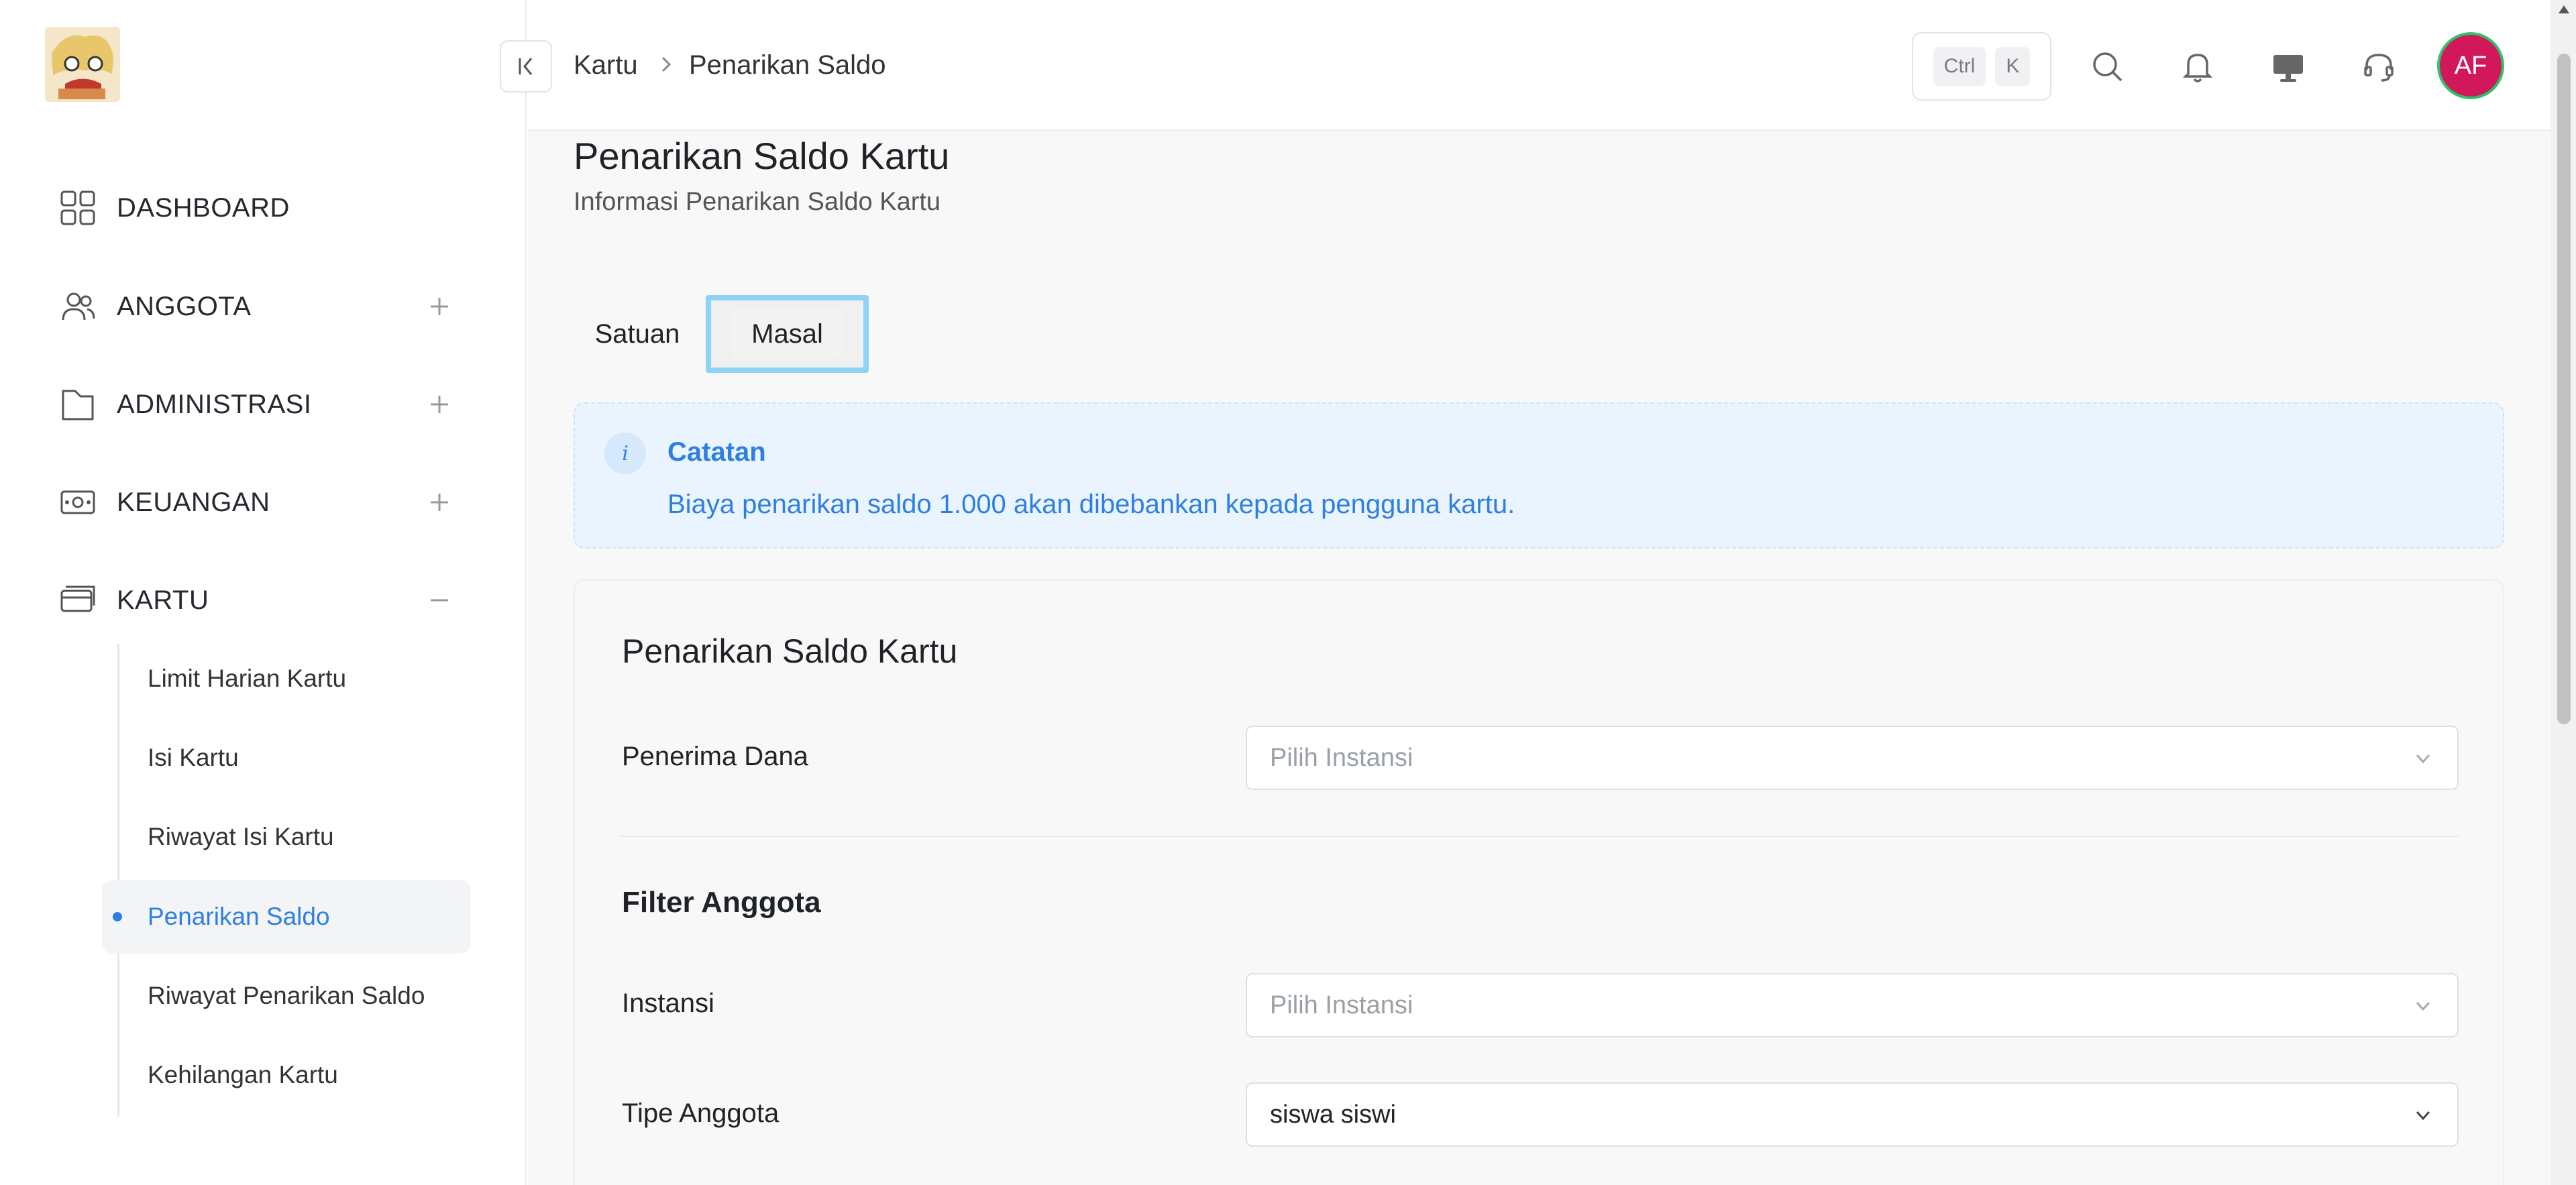 This screenshot has width=2576, height=1185. Describe the element at coordinates (757, 202) in the screenshot. I see `page-subtitle: Informasi Penarikan Saldo Kartu` at that location.